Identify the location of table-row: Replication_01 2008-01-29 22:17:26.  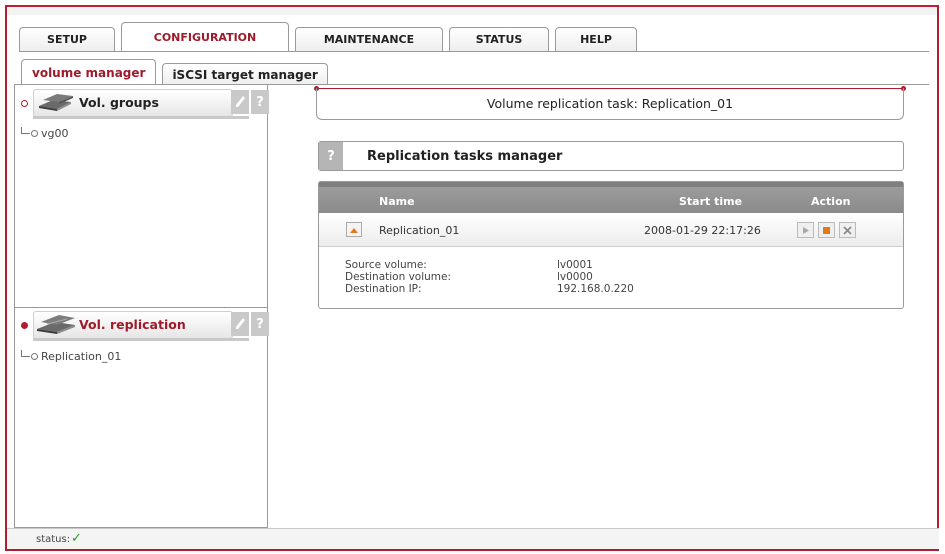
(611, 230).